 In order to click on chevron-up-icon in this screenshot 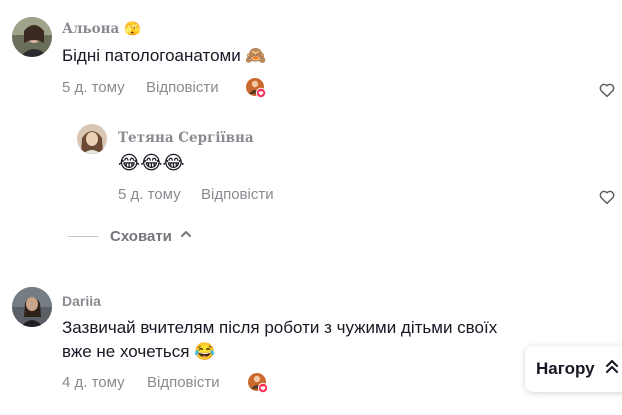, I will do `click(186, 236)`.